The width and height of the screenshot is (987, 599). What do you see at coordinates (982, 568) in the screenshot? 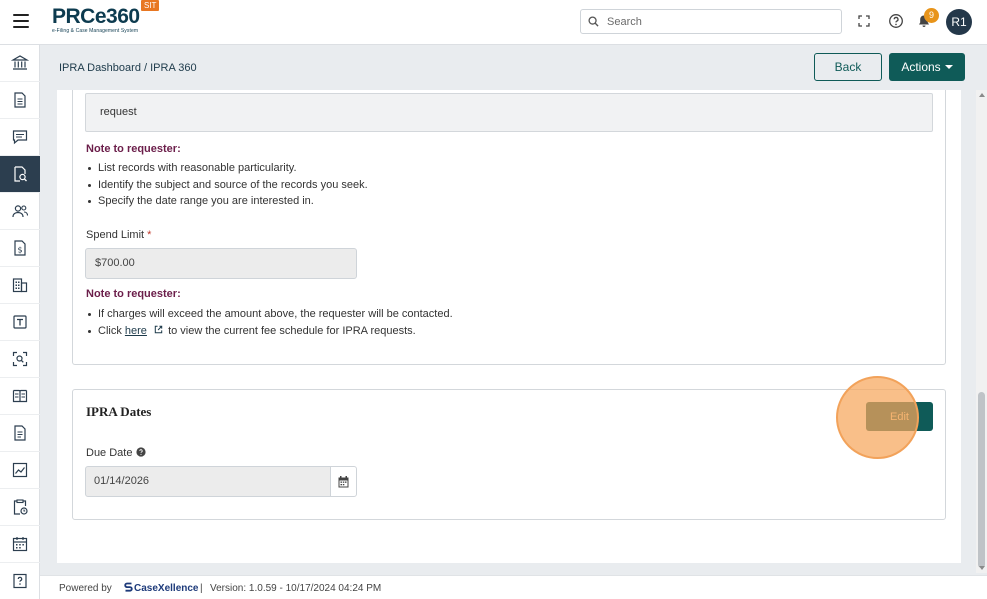
I see `scroll-down-arrow-icon` at bounding box center [982, 568].